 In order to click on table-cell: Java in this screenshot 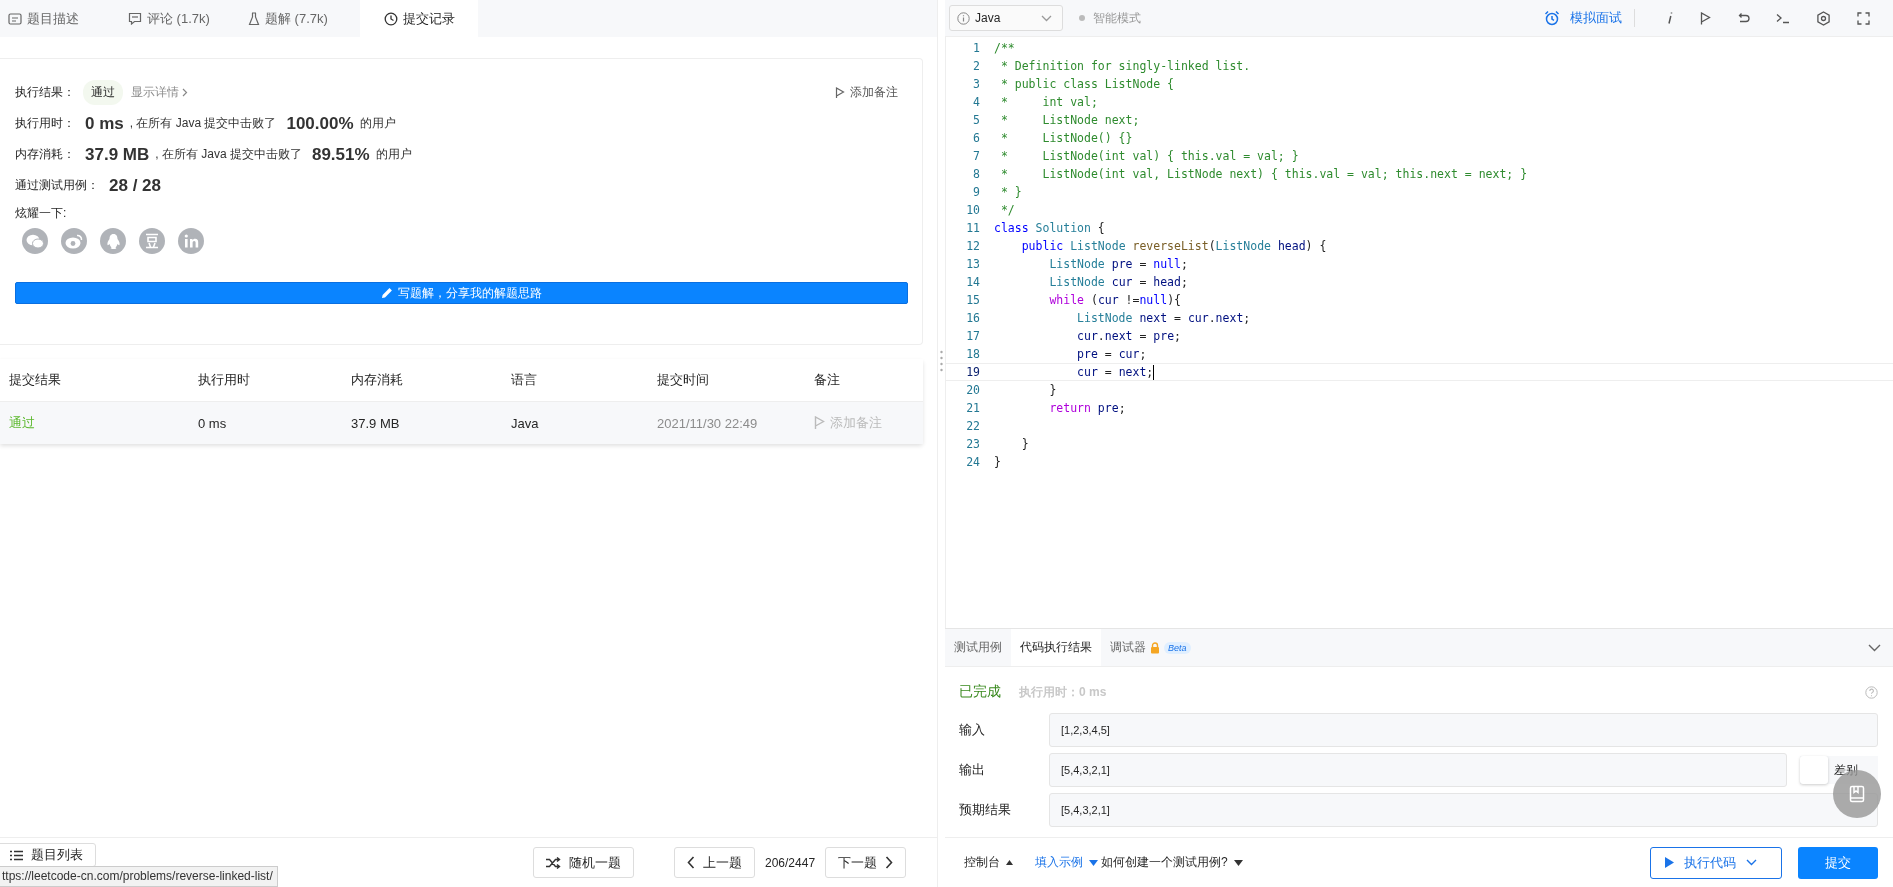, I will do `click(525, 423)`.